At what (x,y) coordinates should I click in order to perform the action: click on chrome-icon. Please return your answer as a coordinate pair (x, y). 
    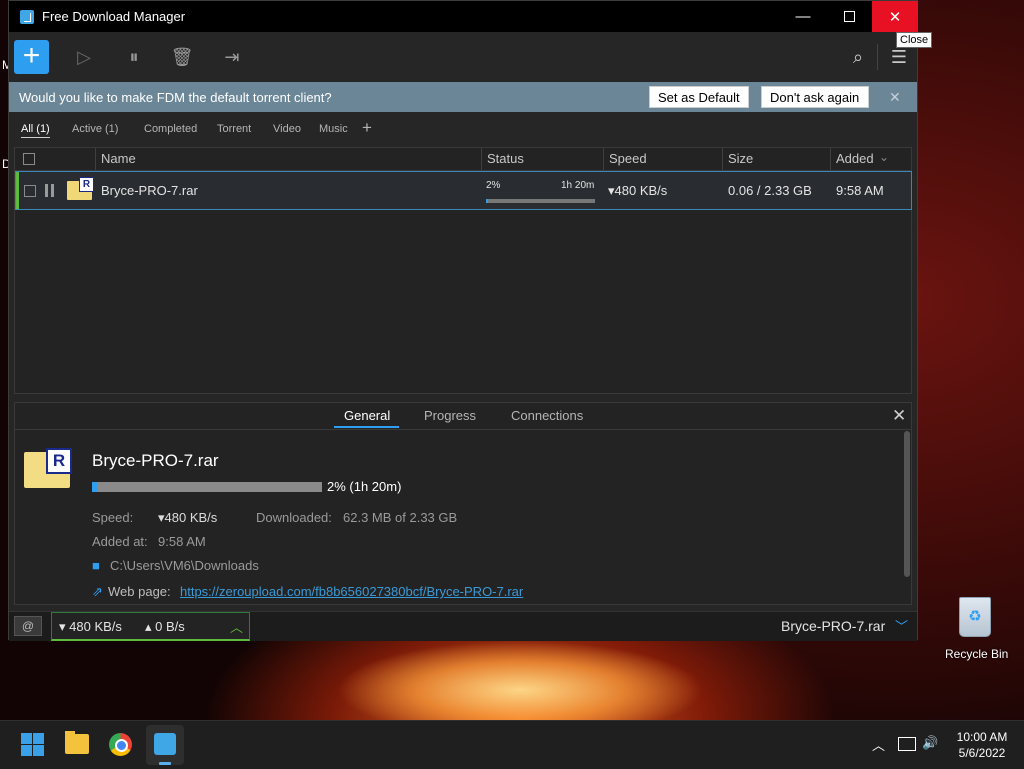
    Looking at the image, I should click on (120, 744).